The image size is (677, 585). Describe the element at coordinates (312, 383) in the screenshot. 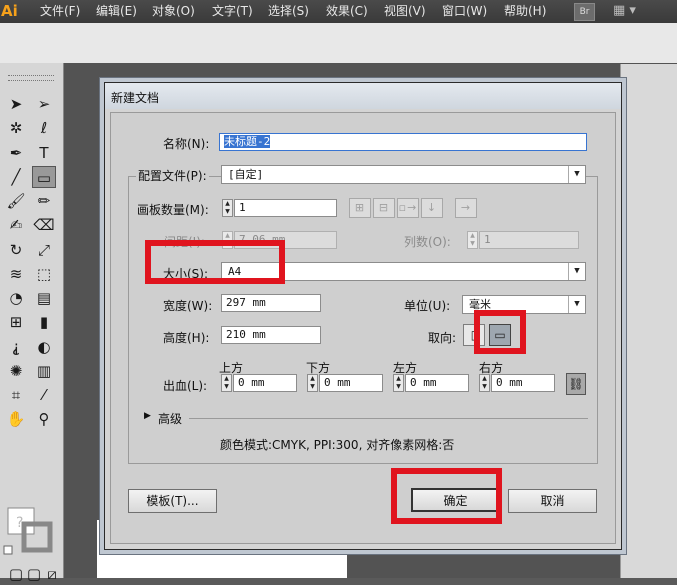

I see `bleed-bottom-stepper: ▲ ▼` at that location.